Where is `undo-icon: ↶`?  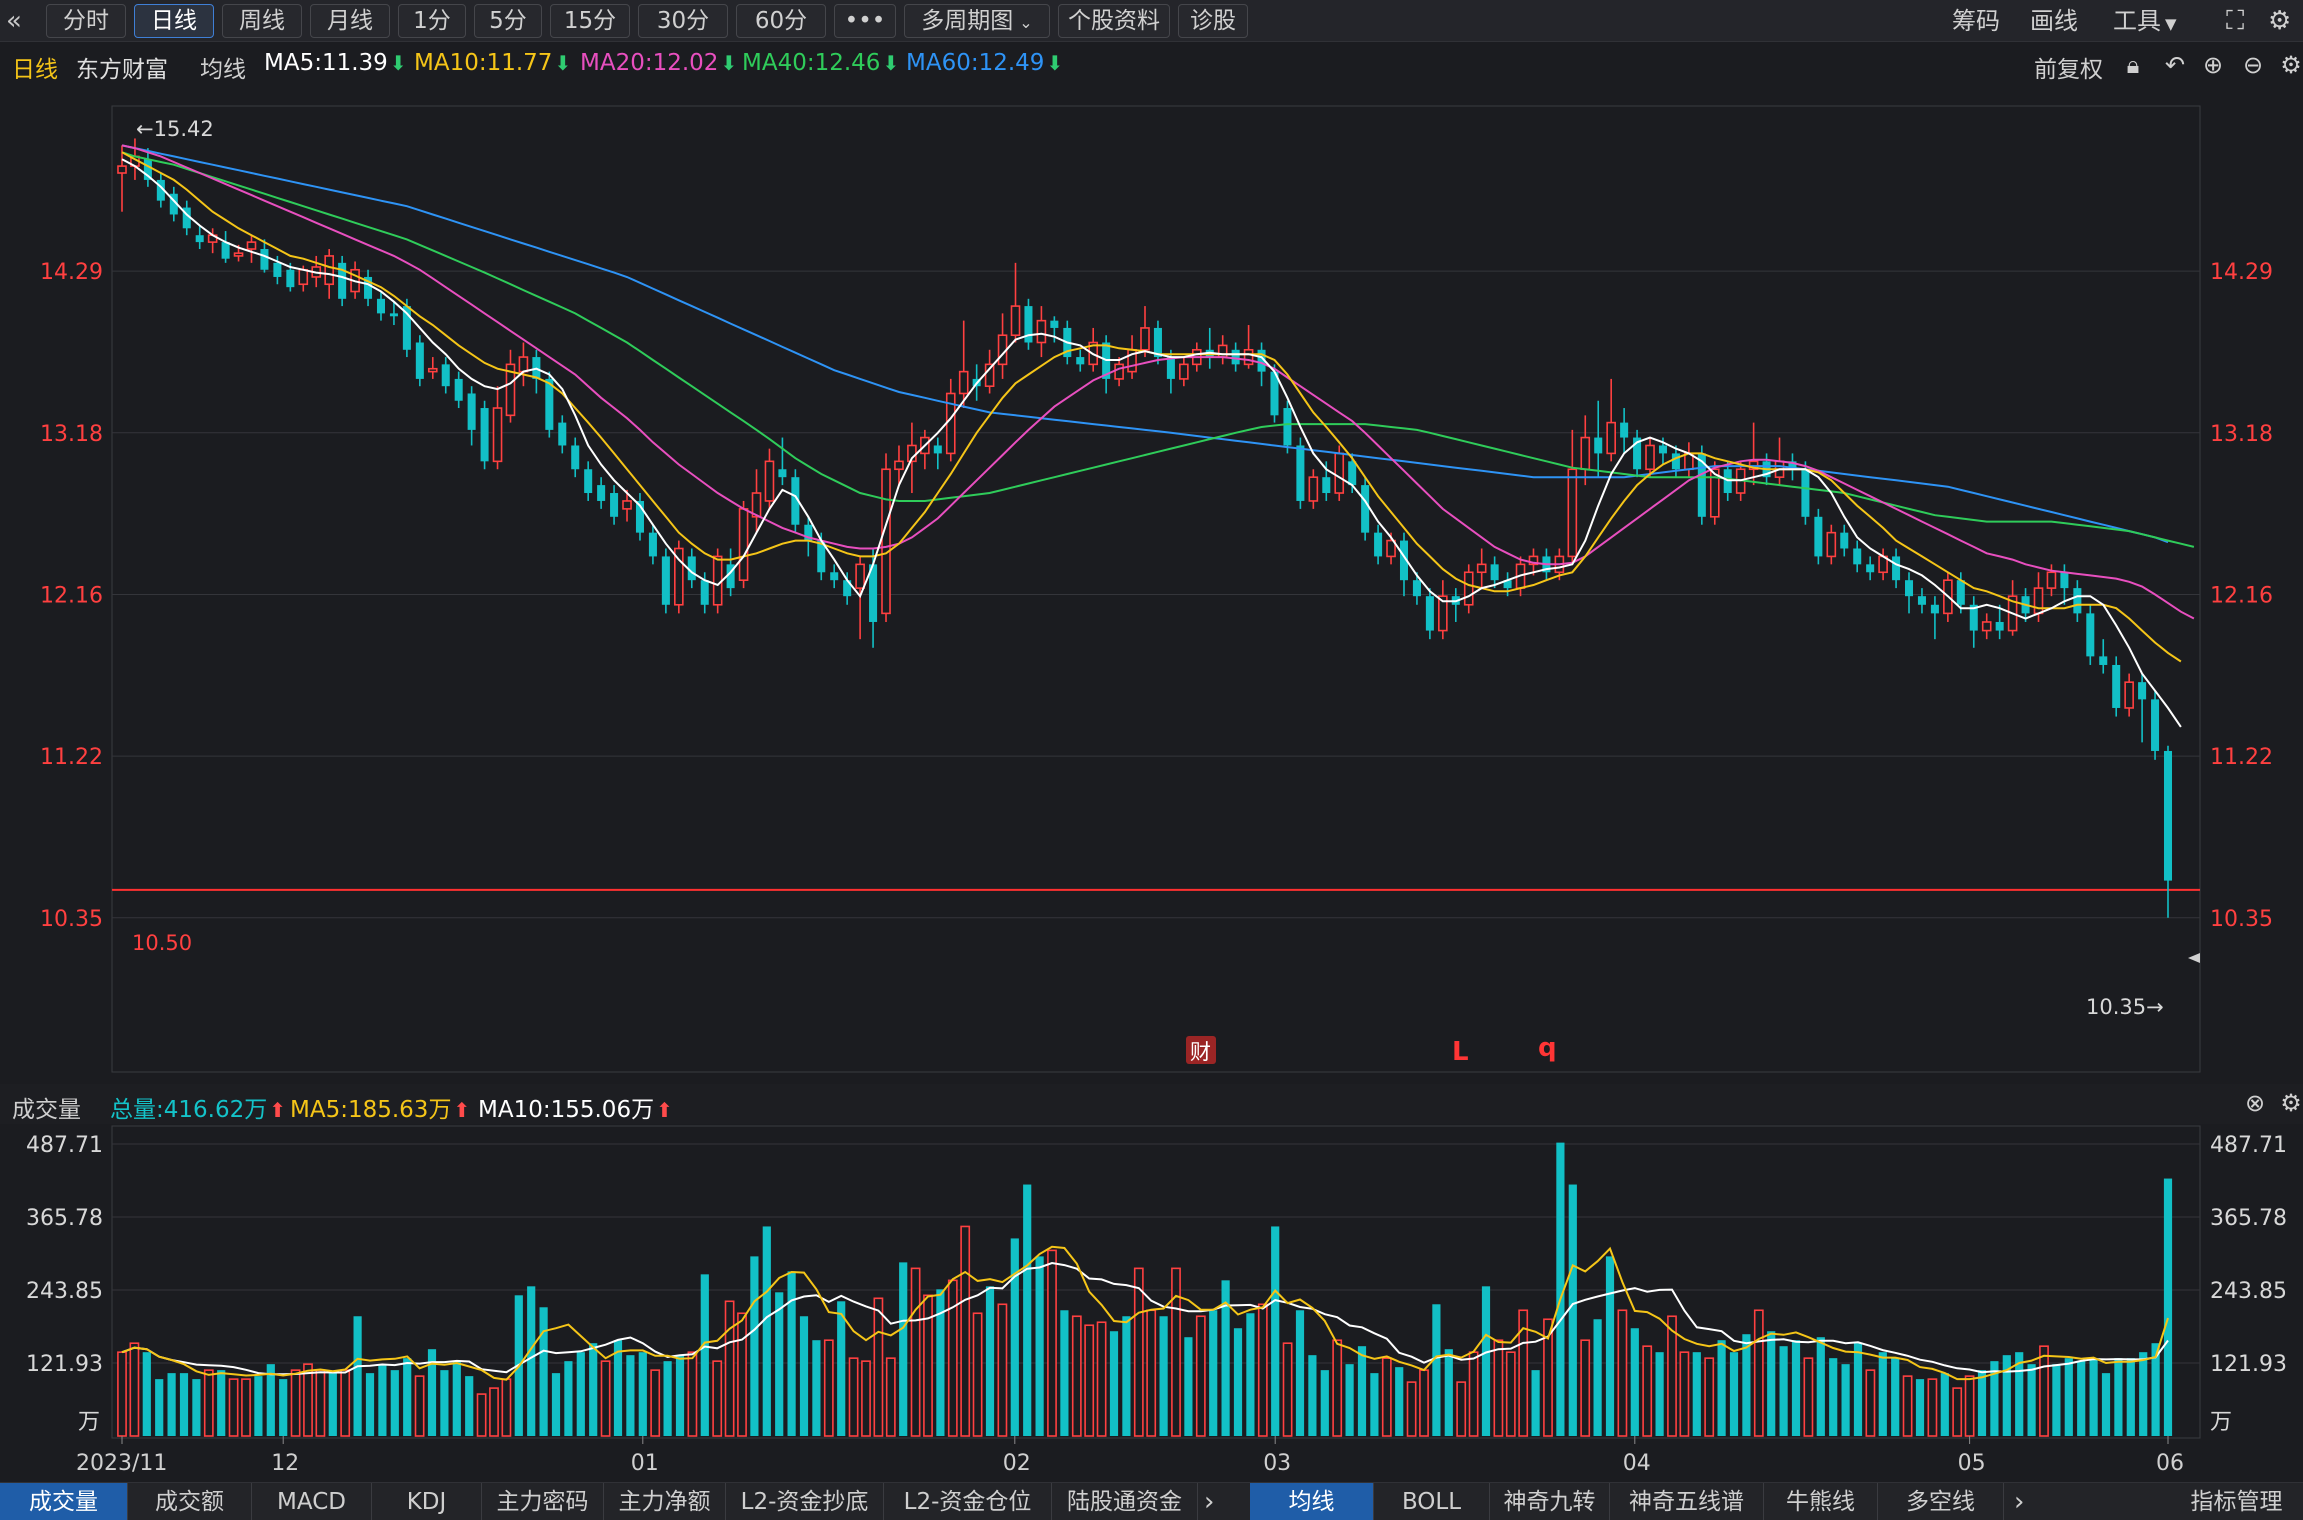 undo-icon: ↶ is located at coordinates (2175, 65).